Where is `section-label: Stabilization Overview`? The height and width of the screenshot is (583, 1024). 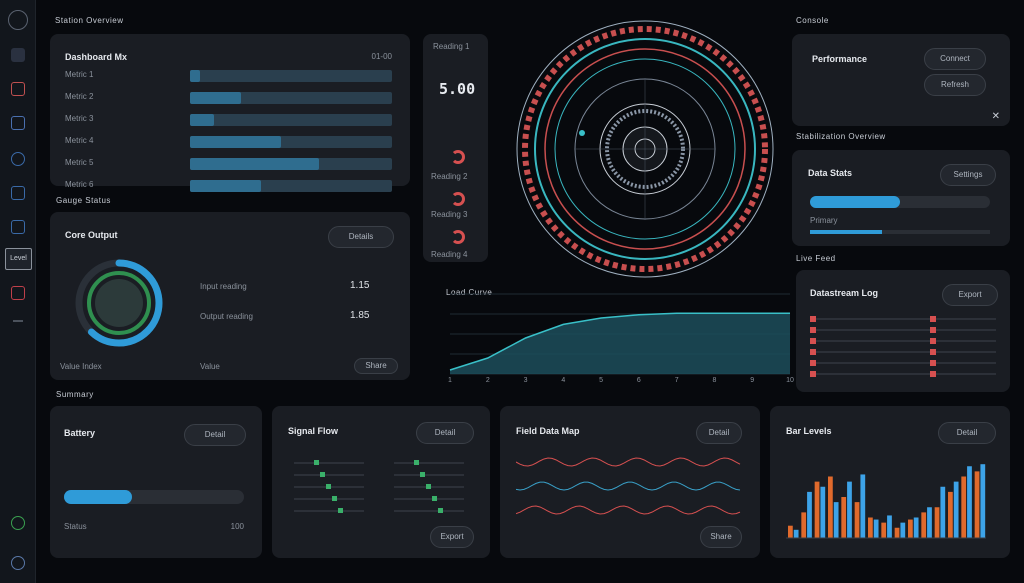
section-label: Stabilization Overview is located at coordinates (841, 136).